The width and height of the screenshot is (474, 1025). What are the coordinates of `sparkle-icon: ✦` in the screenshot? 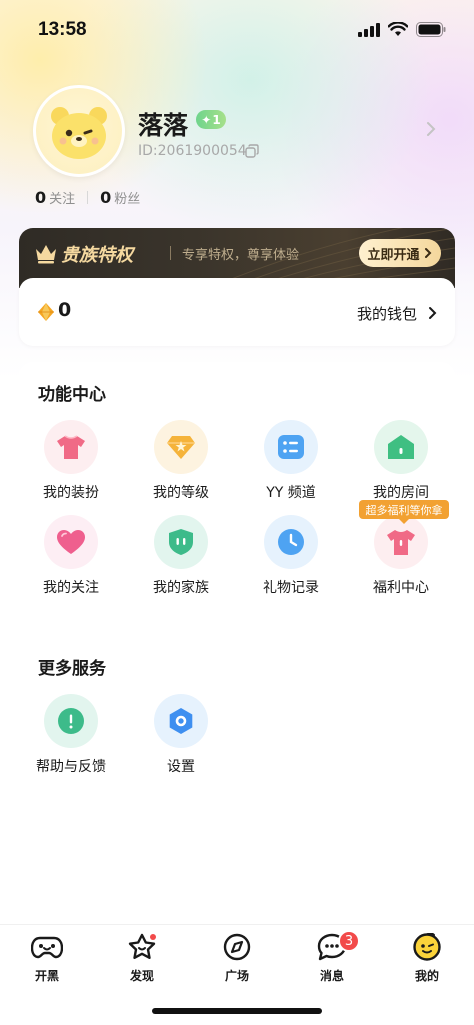 It's located at (206, 119).